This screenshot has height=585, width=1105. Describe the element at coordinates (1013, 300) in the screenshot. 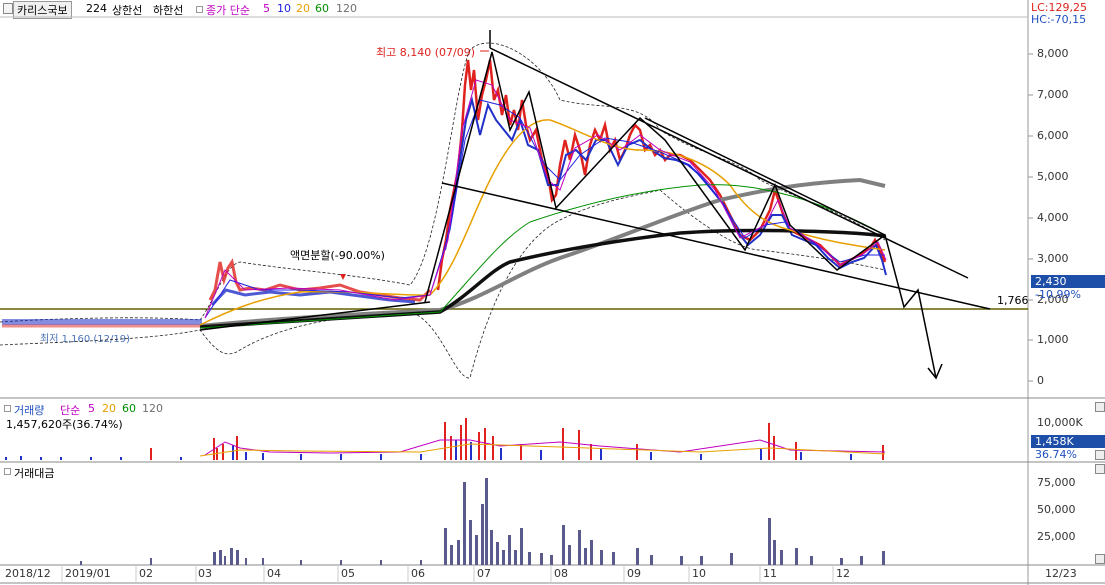

I see `support-value: 1,766` at that location.